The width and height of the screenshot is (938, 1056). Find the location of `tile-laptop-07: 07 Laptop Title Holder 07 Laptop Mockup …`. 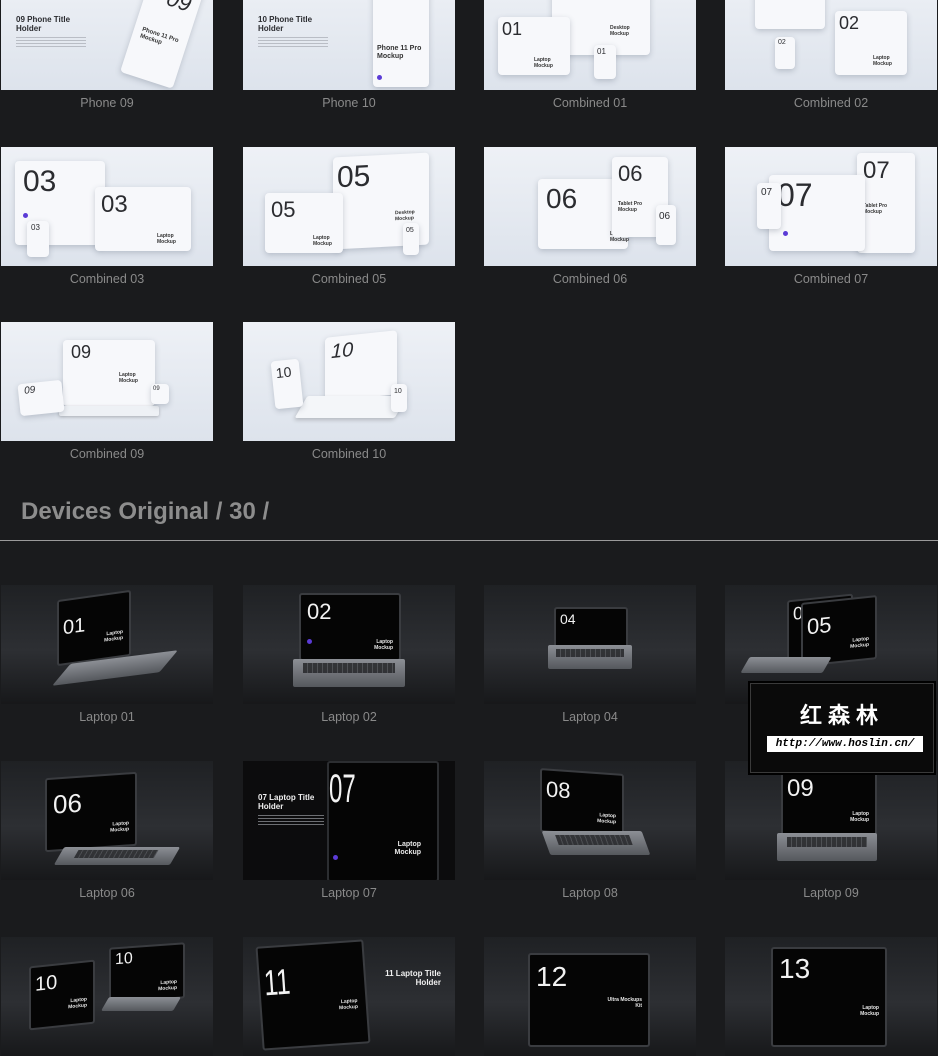

tile-laptop-07: 07 Laptop Title Holder 07 Laptop Mockup … is located at coordinates (349, 830).